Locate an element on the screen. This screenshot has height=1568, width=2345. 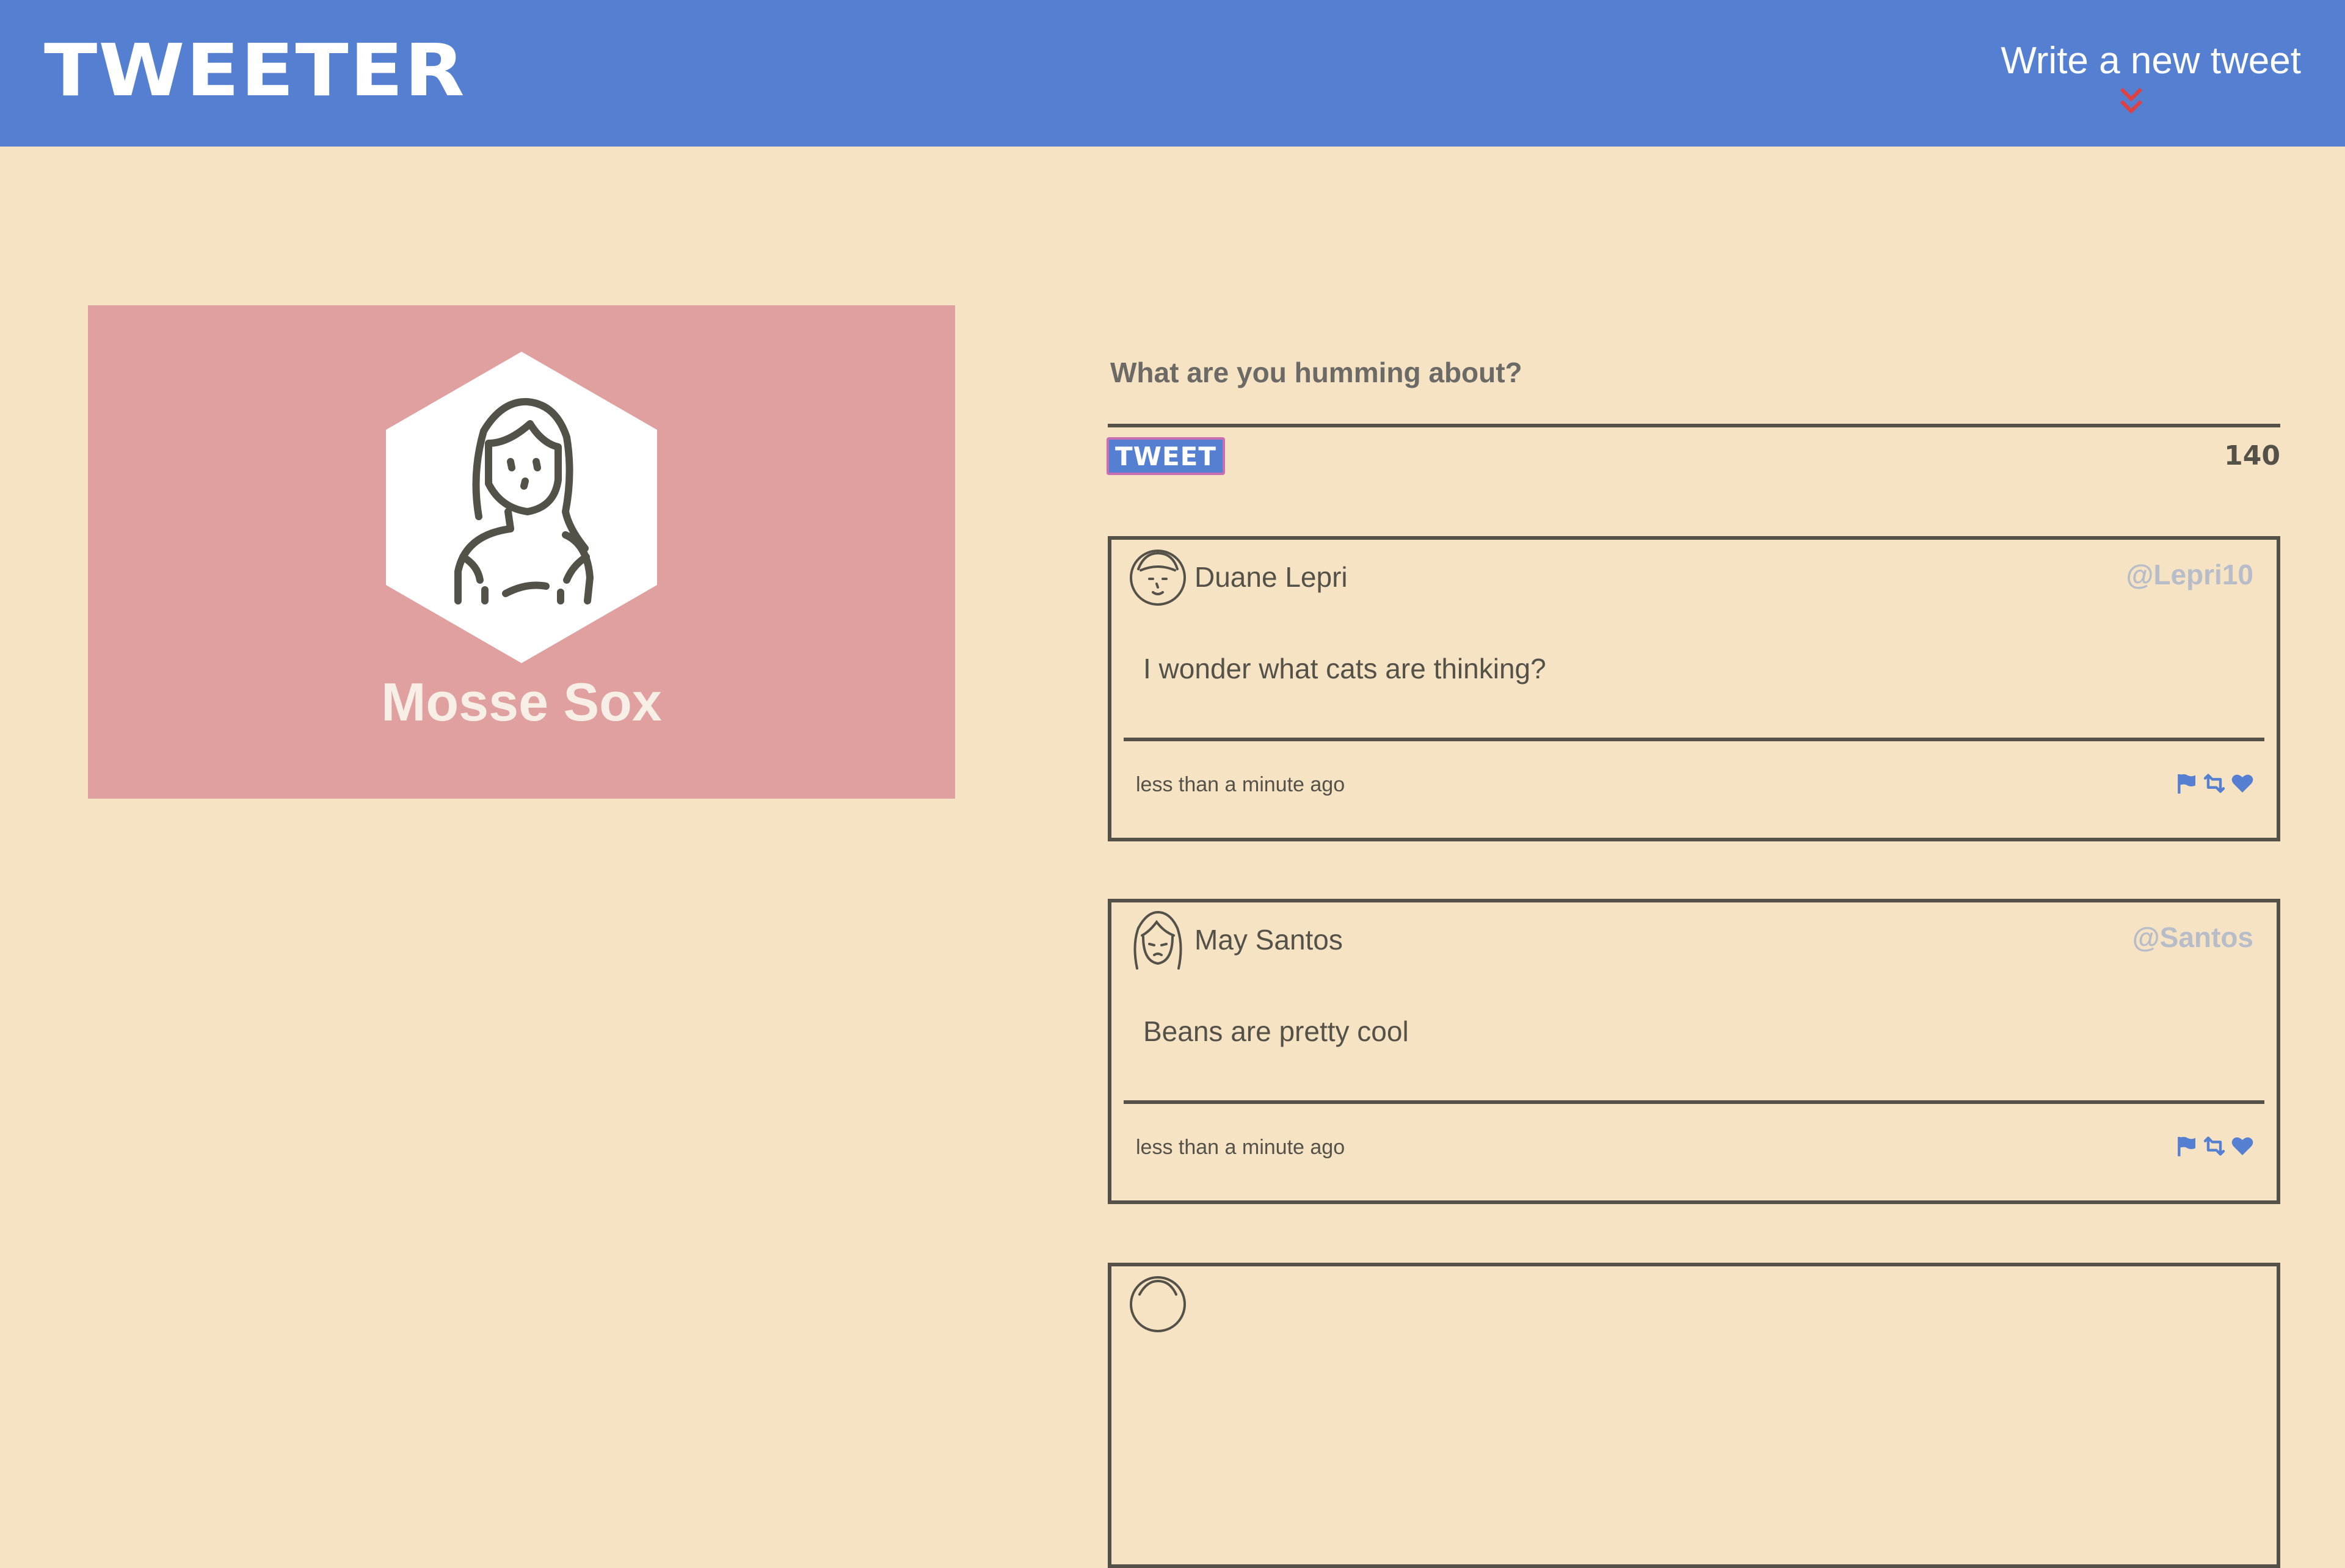
top-nav: TWEETER Write a new tweet is located at coordinates (1172, 73).